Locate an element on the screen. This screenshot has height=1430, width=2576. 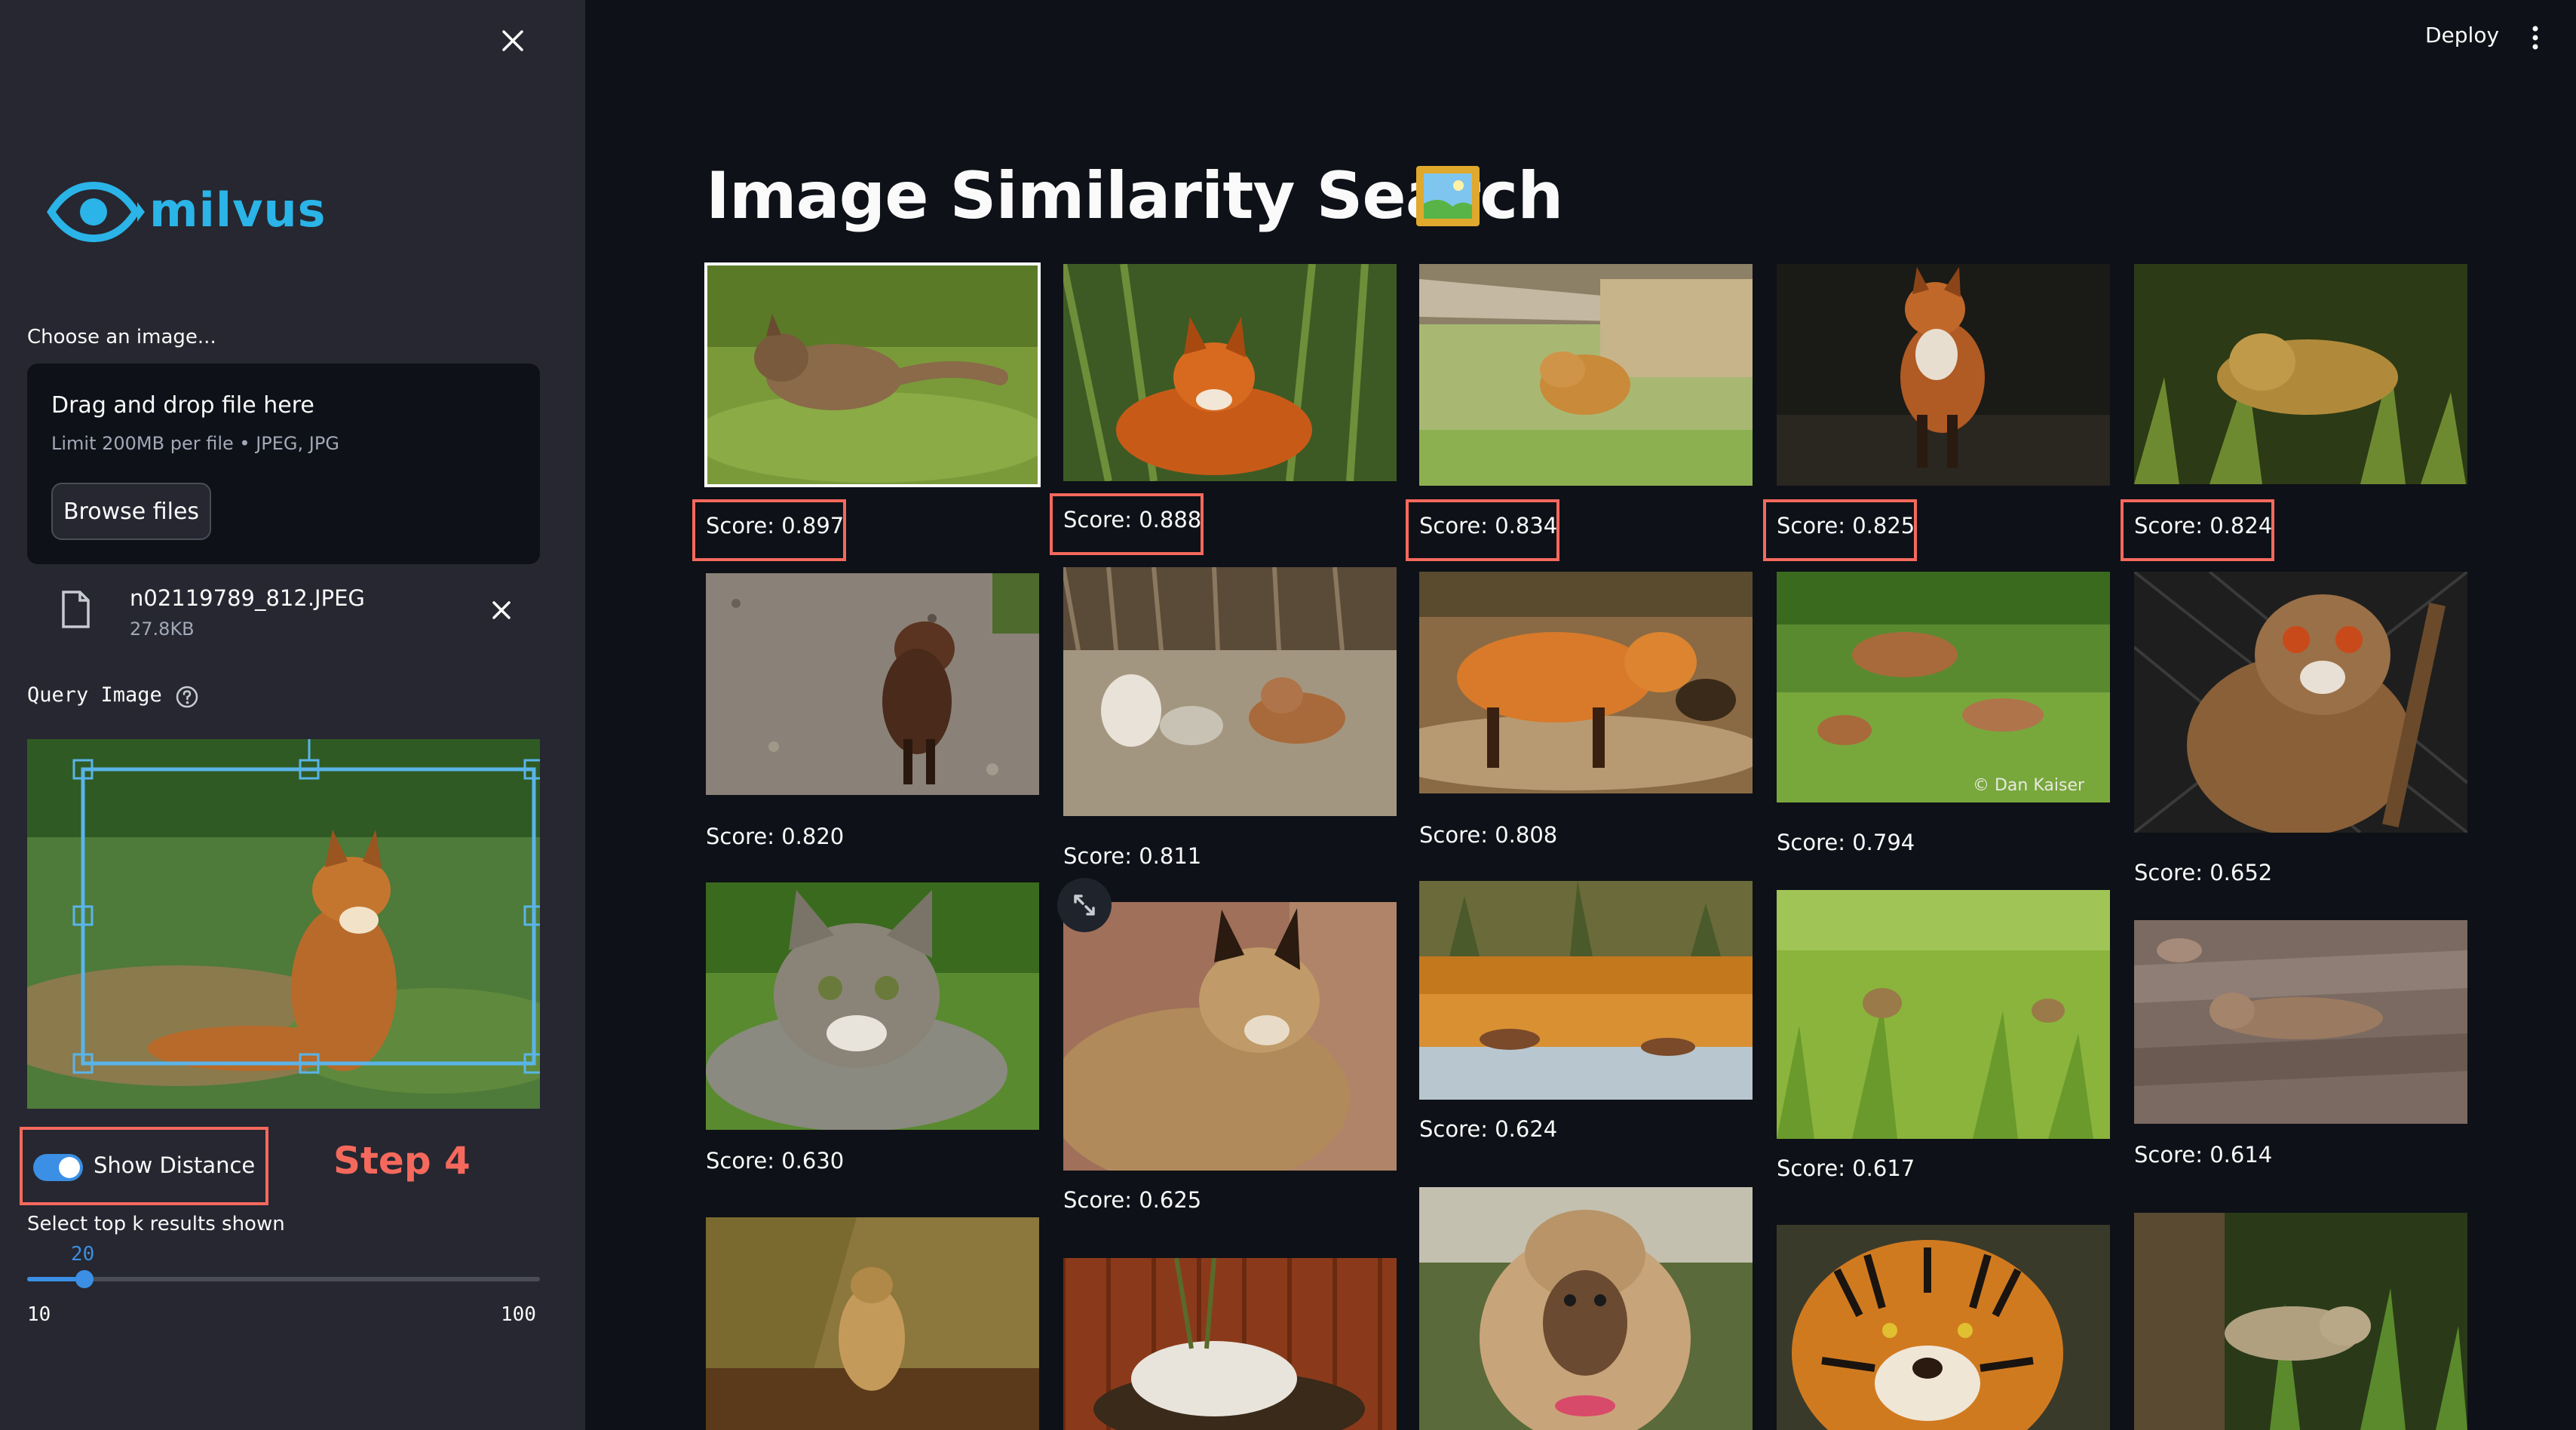
tabby-cat-image is located at coordinates (872, 1006).